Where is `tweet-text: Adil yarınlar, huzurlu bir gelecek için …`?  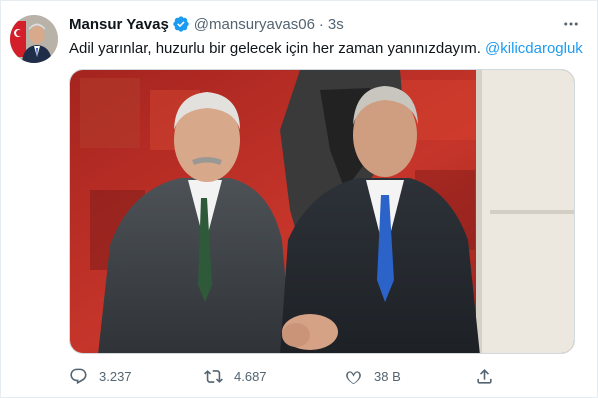 tweet-text: Adil yarınlar, huzurlu bir gelecek için … is located at coordinates (326, 48).